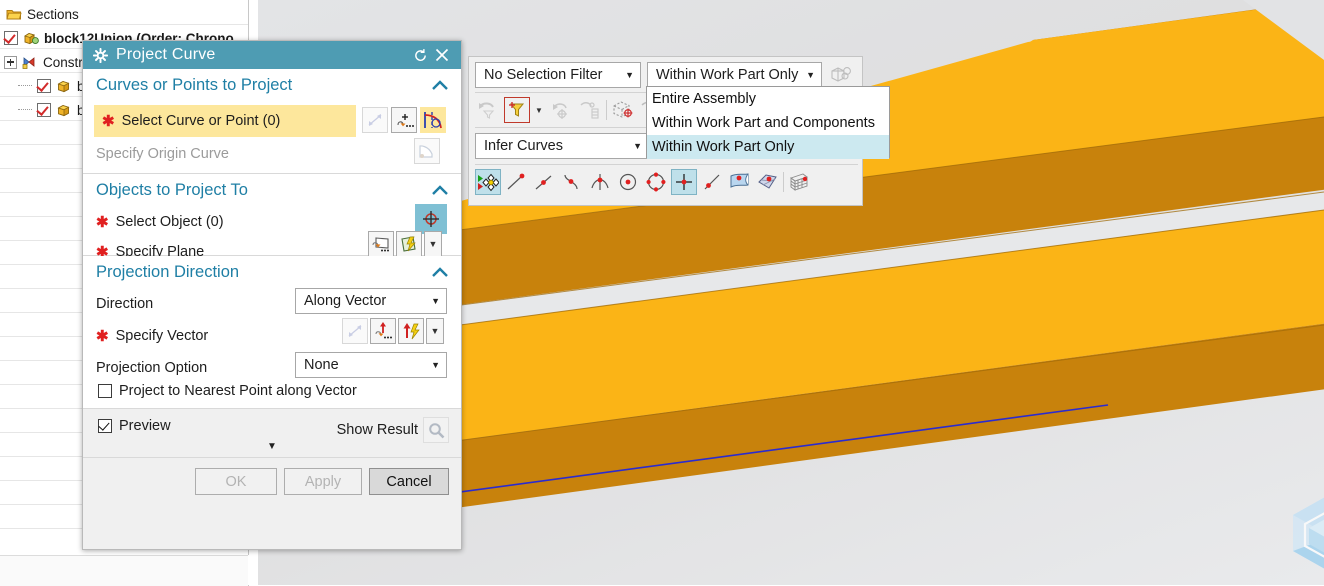 This screenshot has height=586, width=1324. I want to click on assembly-scope-icon, so click(841, 75).